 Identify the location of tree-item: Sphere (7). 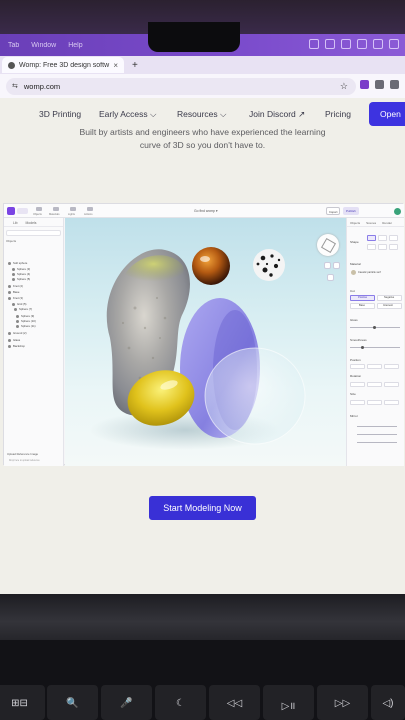
(23, 309).